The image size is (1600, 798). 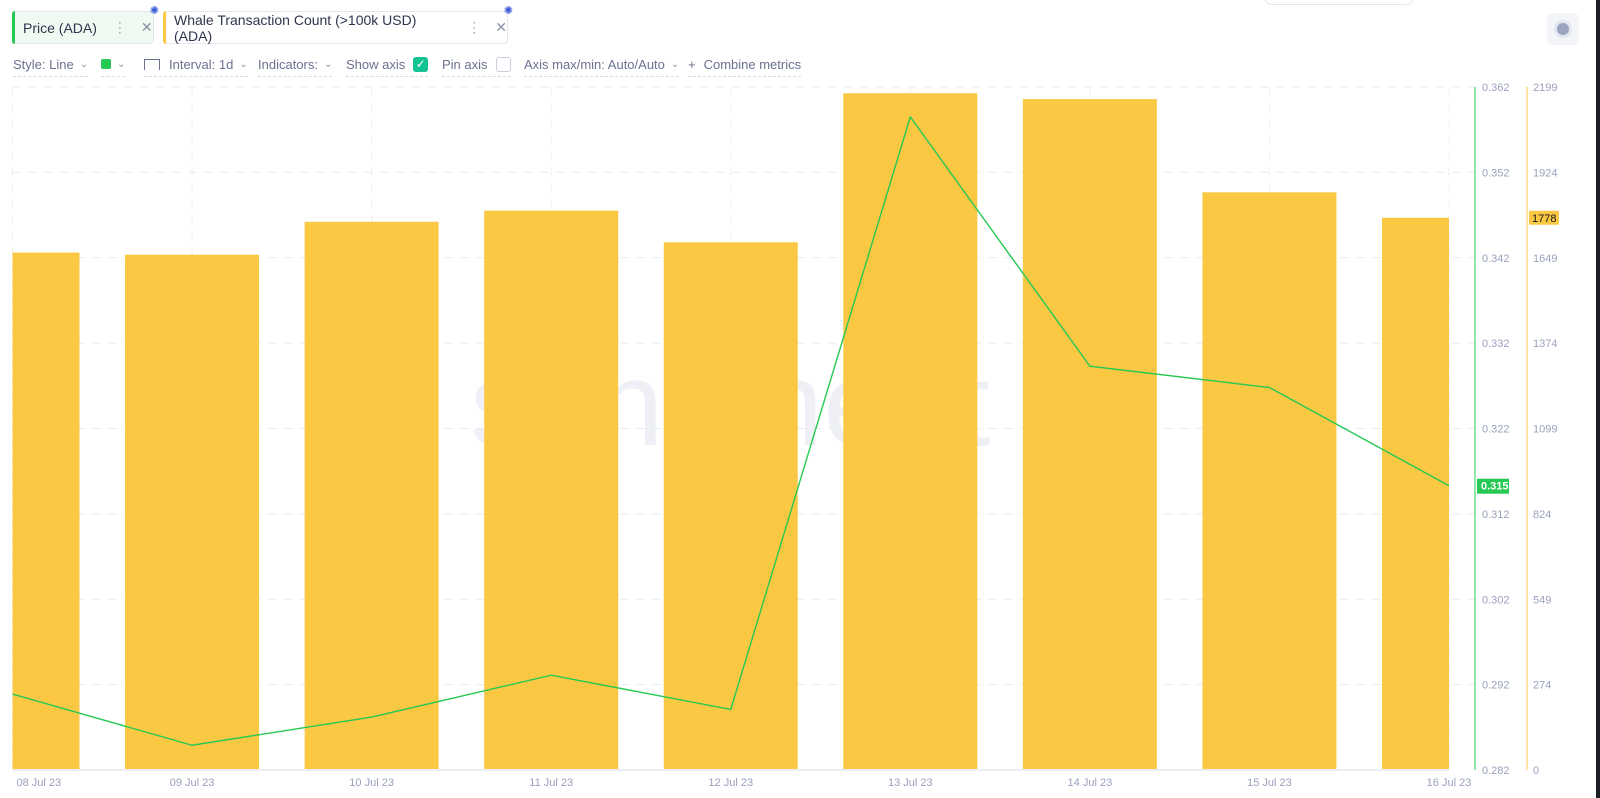 What do you see at coordinates (1542, 600) in the screenshot?
I see `count-axis-tick: 549` at bounding box center [1542, 600].